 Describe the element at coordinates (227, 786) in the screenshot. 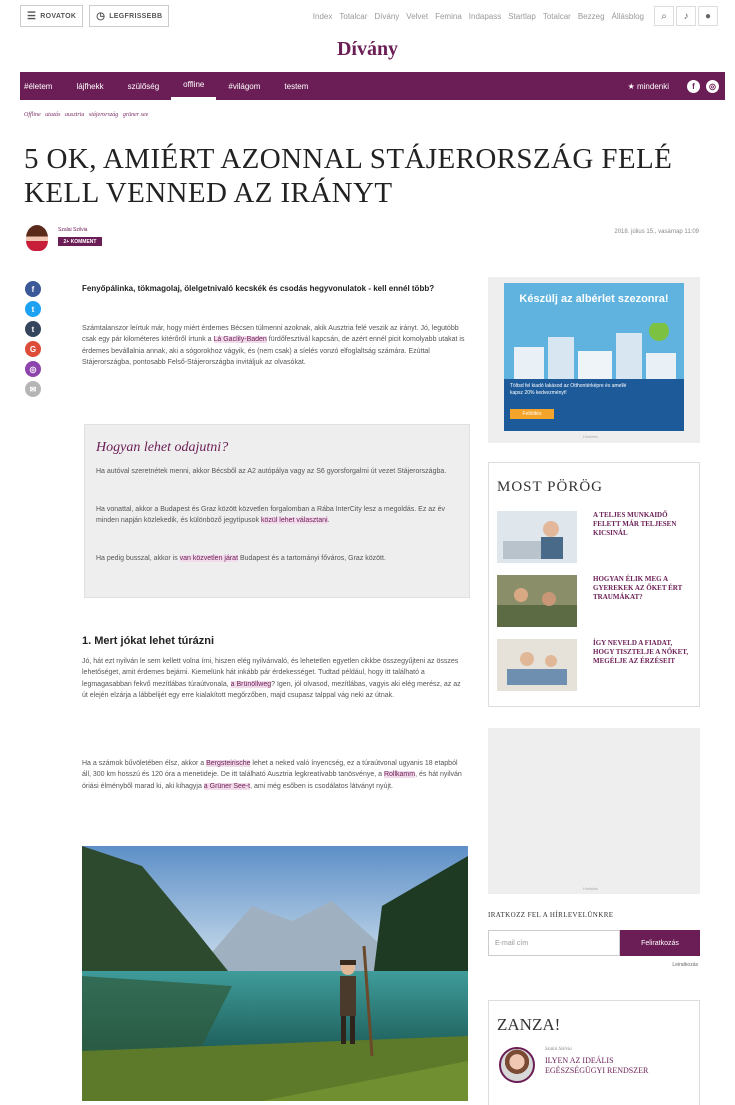

I see `inline-link: a Grüner See-t` at that location.